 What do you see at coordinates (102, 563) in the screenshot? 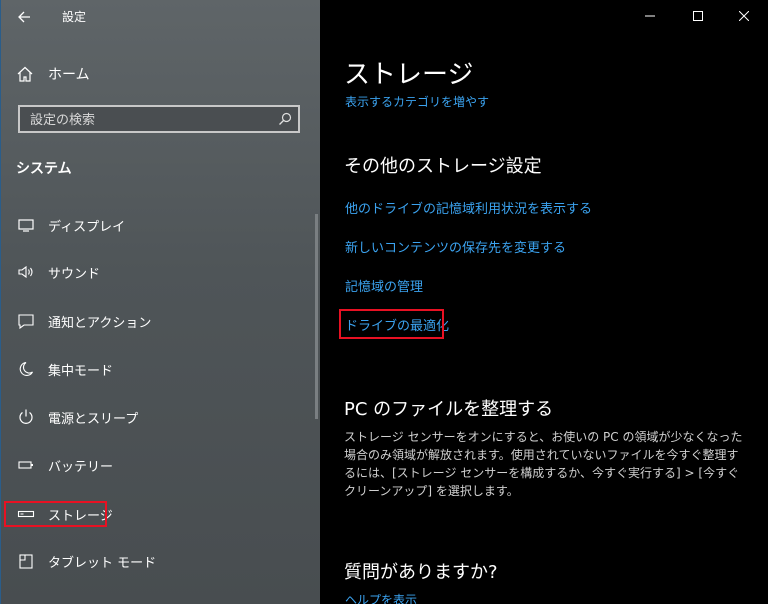
I see `sidebar-item-label: タブレット モード` at bounding box center [102, 563].